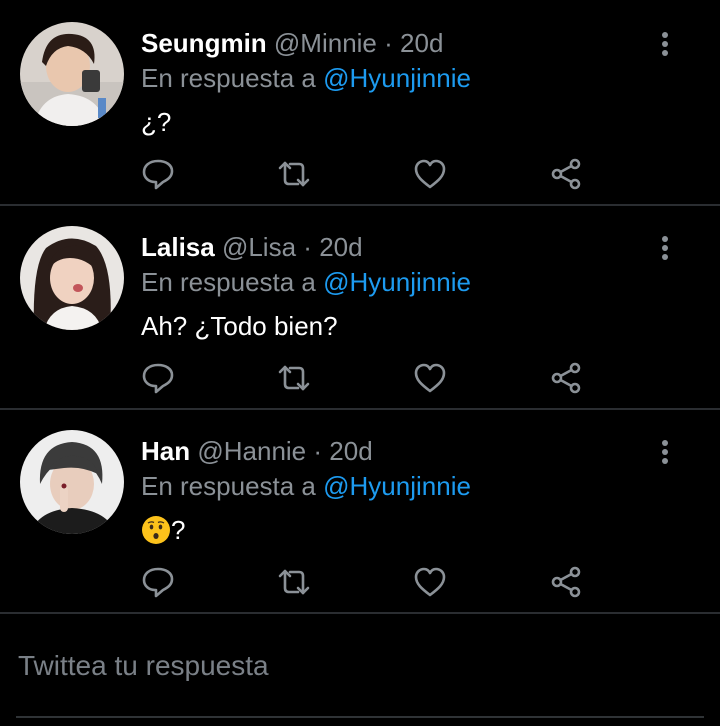 The width and height of the screenshot is (720, 726). Describe the element at coordinates (360, 674) in the screenshot. I see `reply-composer: Twittea tu respuesta` at that location.